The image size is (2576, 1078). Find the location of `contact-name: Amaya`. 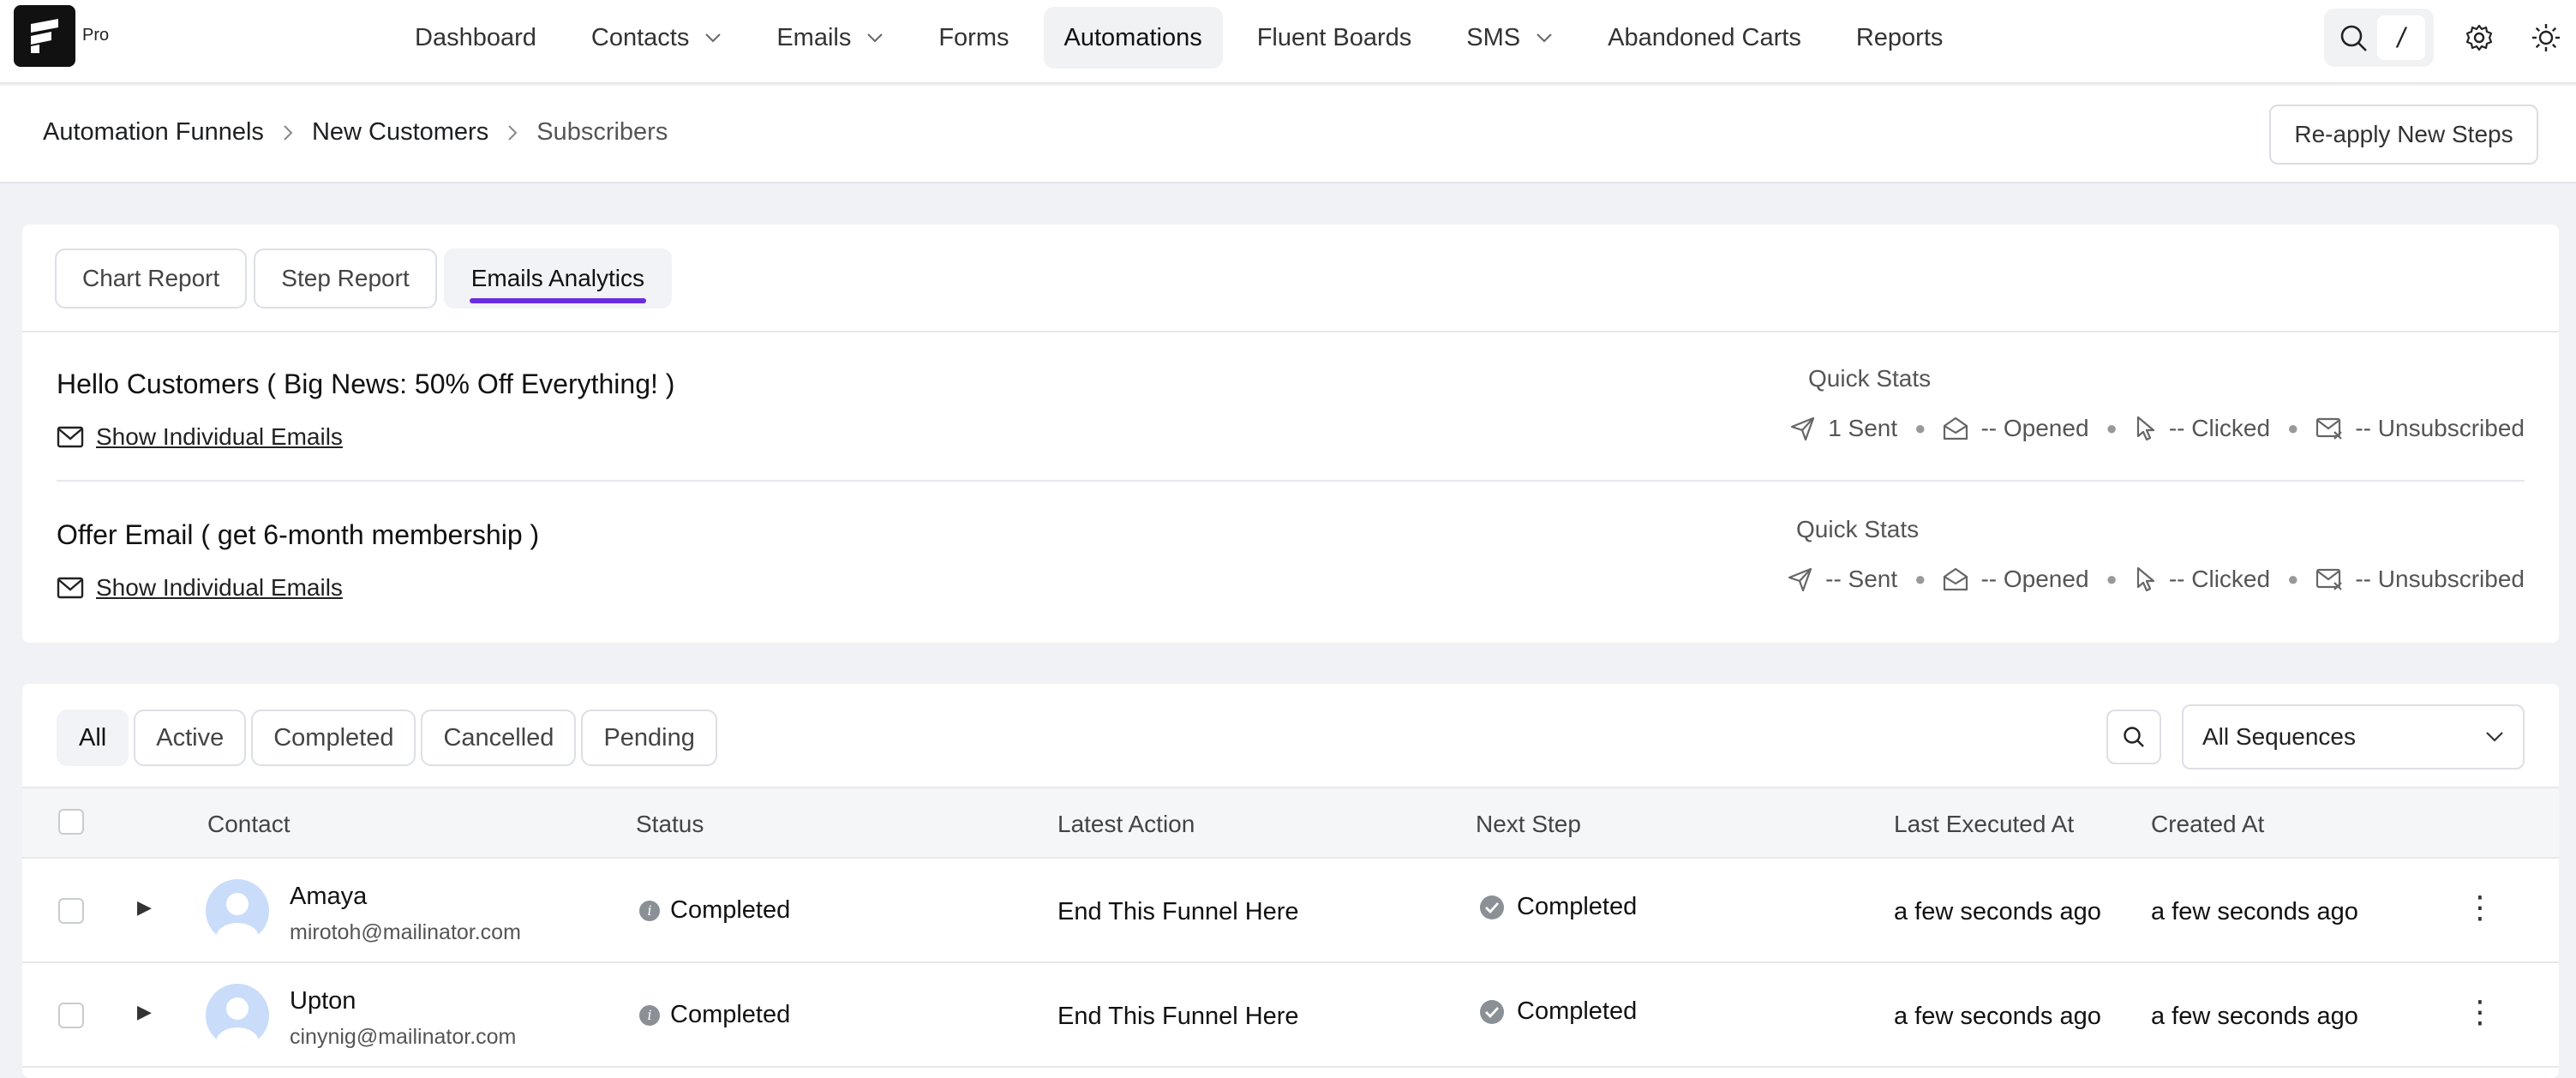

contact-name: Amaya is located at coordinates (328, 897).